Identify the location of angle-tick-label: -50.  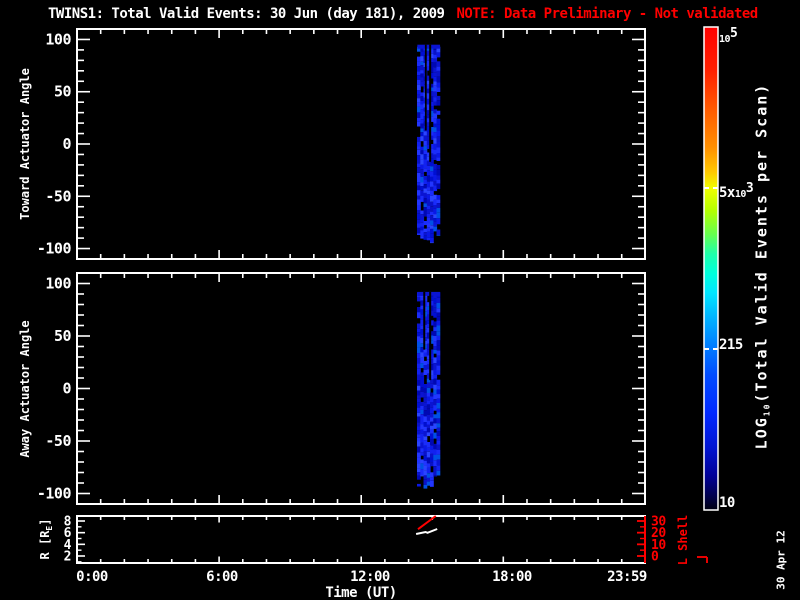
(58, 196).